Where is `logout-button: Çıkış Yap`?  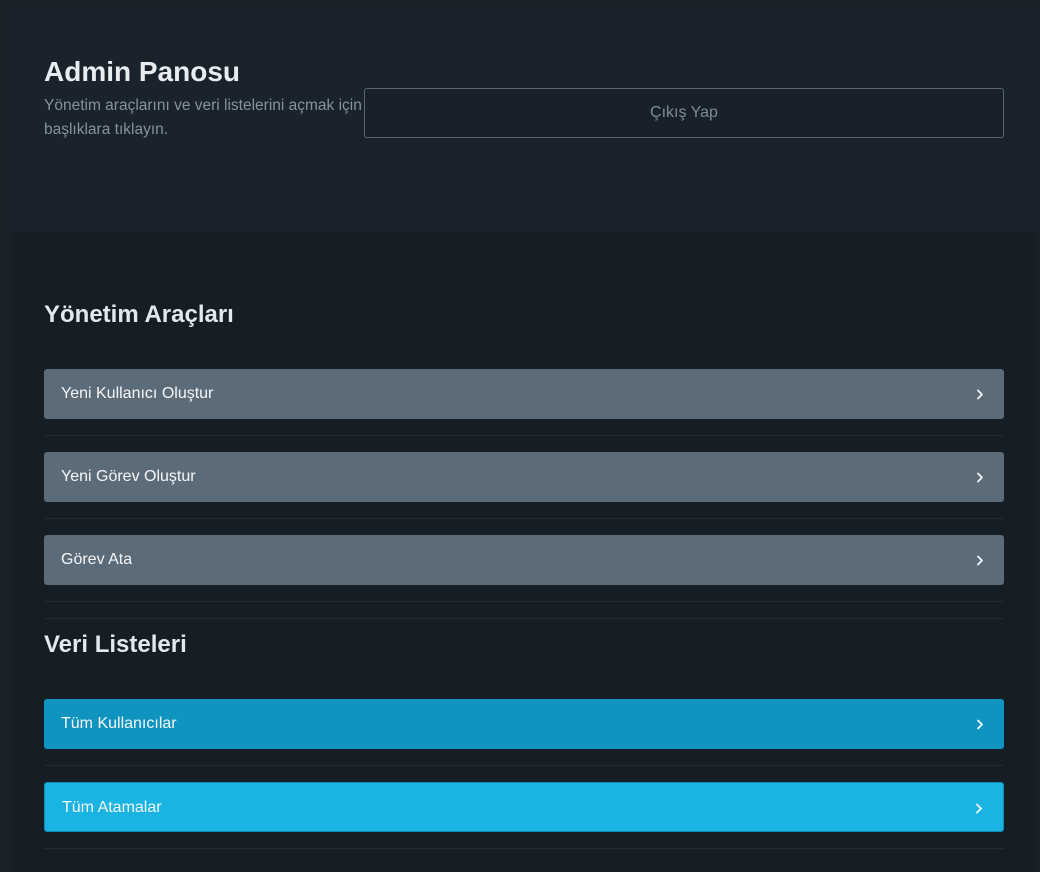
logout-button: Çıkış Yap is located at coordinates (684, 113).